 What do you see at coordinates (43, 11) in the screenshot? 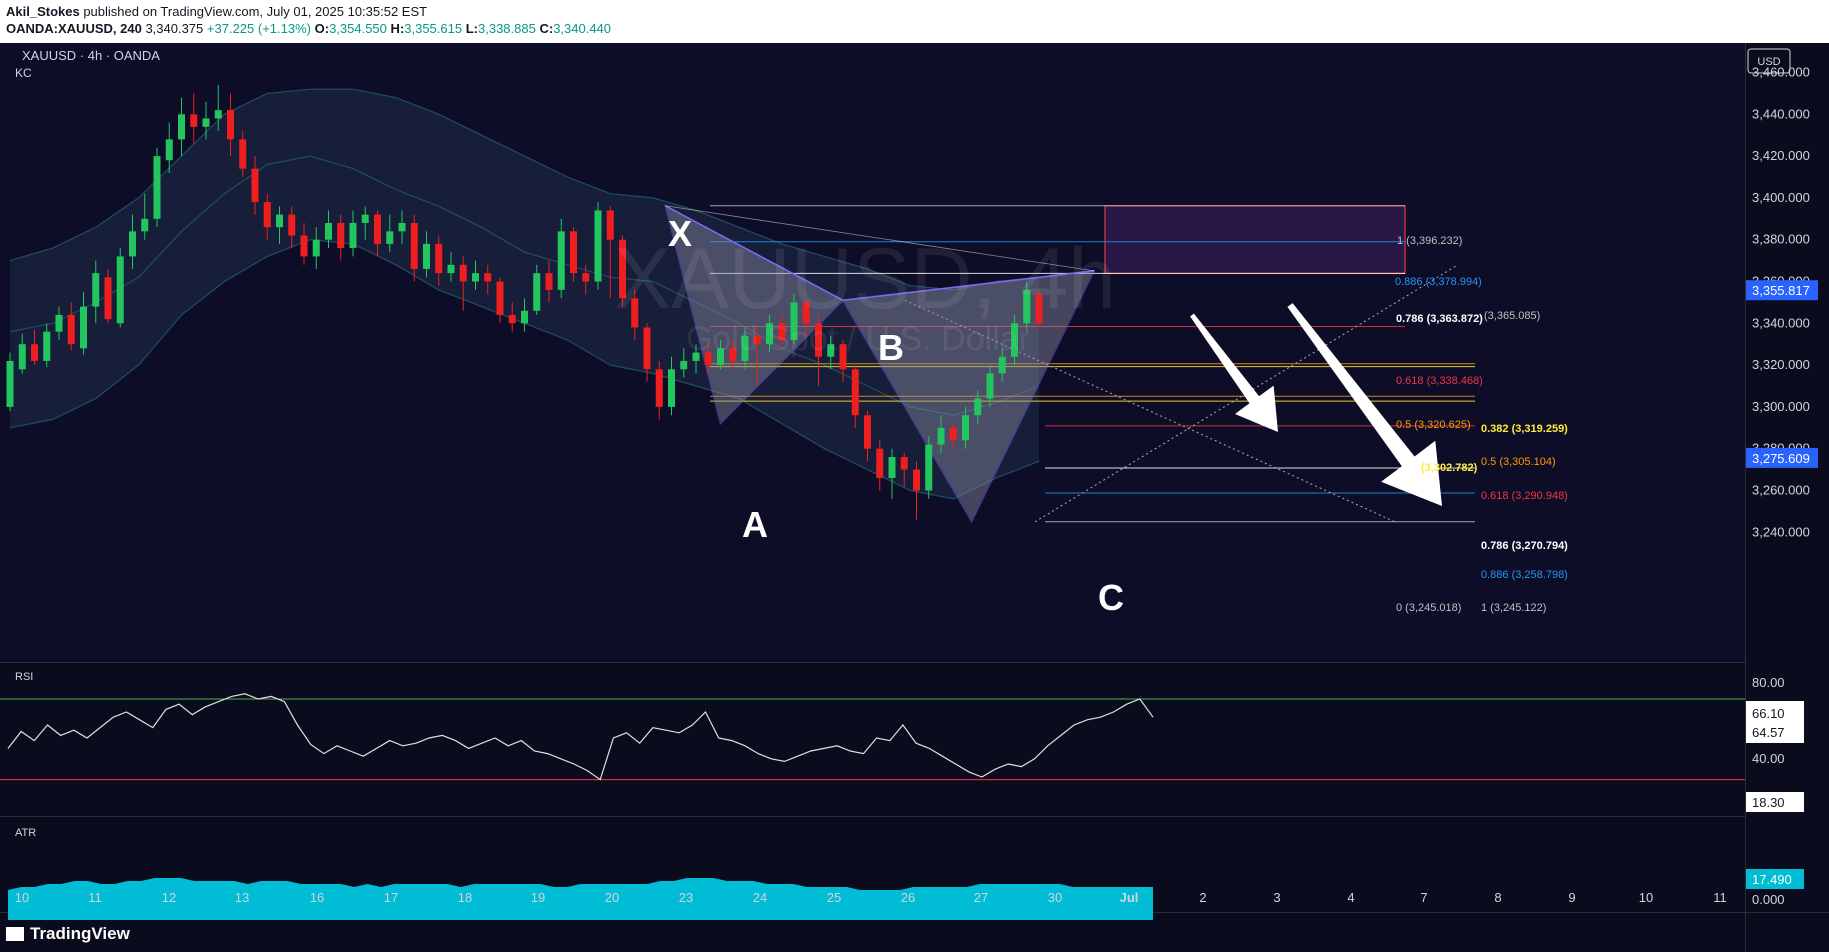
I see `author-name: Akil_Stokes` at bounding box center [43, 11].